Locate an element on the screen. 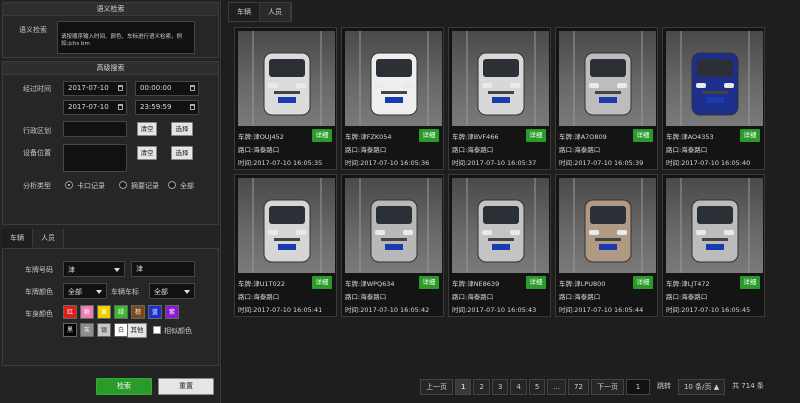 The height and width of the screenshot is (403, 800). radio-summary is located at coordinates (123, 185).